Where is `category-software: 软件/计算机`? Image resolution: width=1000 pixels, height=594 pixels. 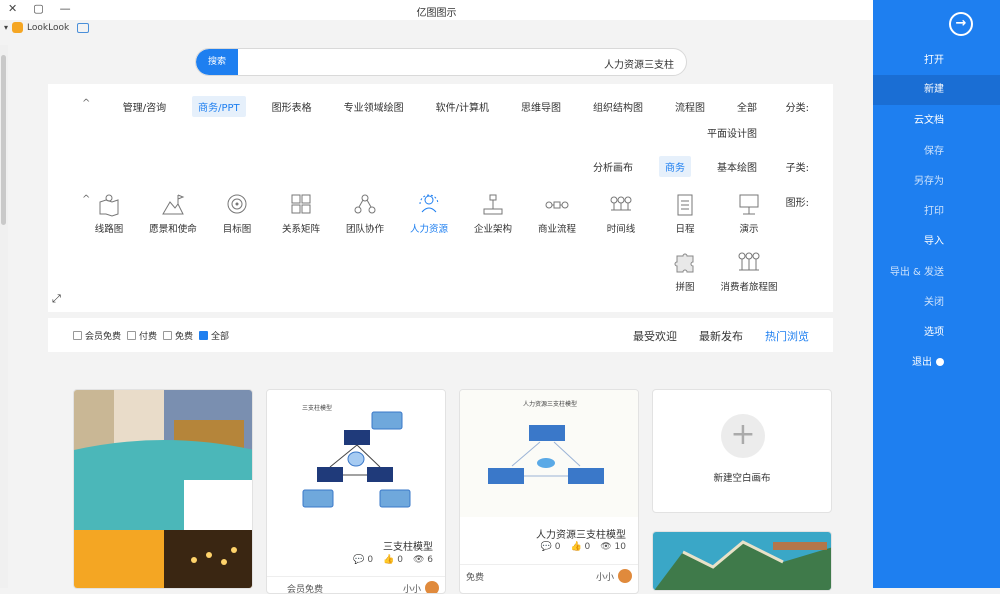
category-software: 软件/计算机 is located at coordinates (462, 106).